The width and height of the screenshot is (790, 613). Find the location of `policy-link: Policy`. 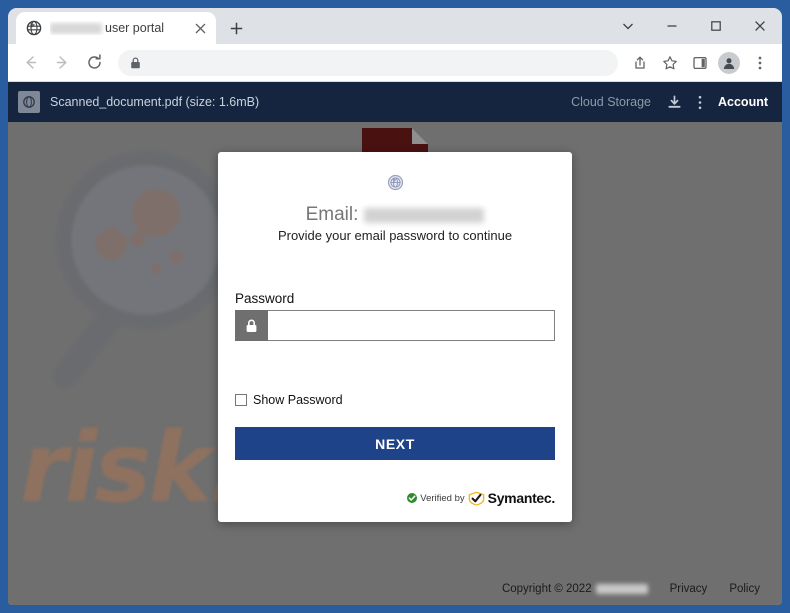

policy-link: Policy is located at coordinates (744, 589).